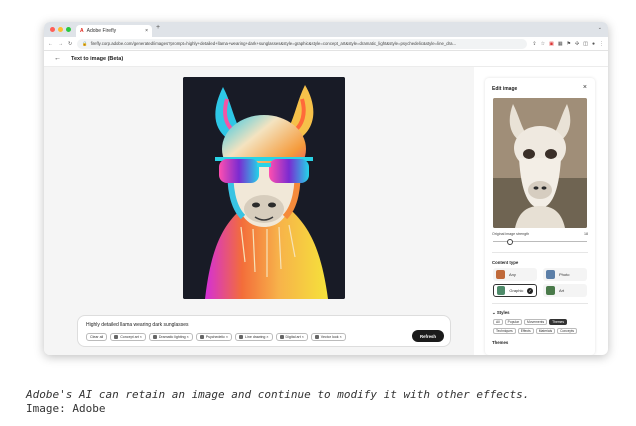 This screenshot has height=426, width=636. What do you see at coordinates (101, 31) in the screenshot?
I see `tab-title: Adobe Firefly` at bounding box center [101, 31].